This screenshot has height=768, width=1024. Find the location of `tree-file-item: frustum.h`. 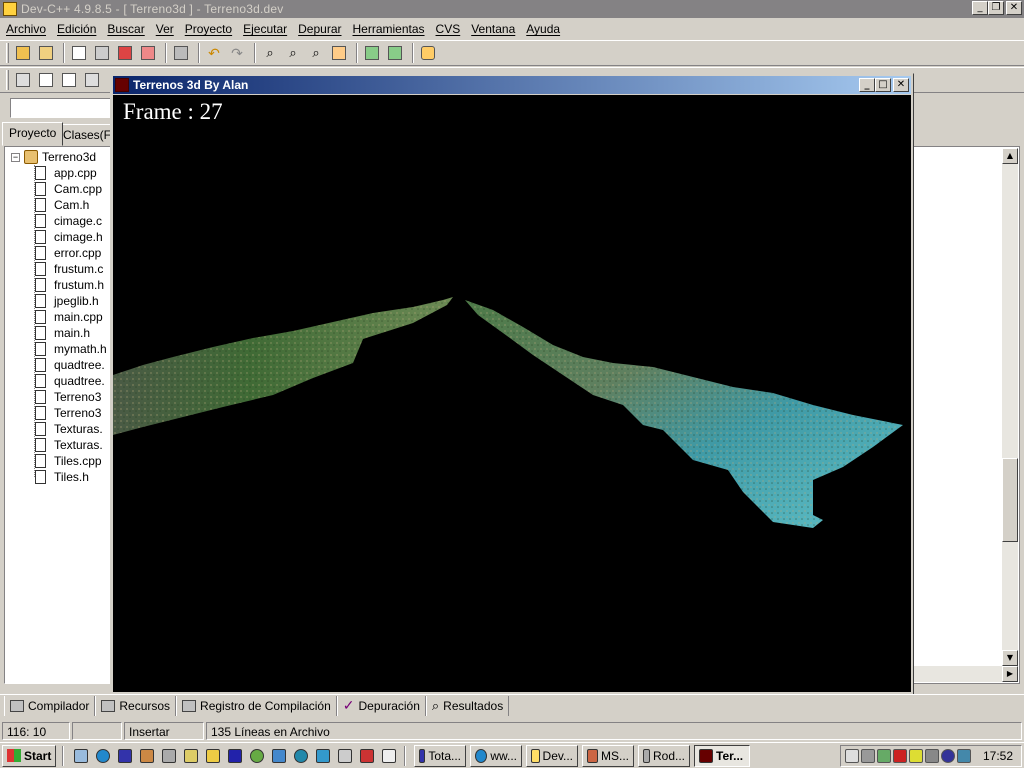

tree-file-item: frustum.h is located at coordinates (69, 285).